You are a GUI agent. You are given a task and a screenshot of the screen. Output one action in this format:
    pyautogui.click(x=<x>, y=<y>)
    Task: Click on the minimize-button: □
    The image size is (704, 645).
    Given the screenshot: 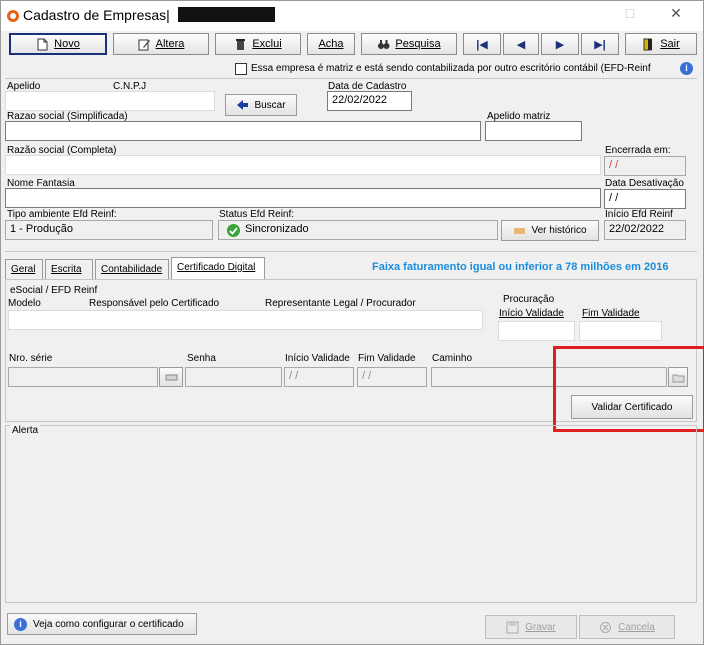 What is the action you would take?
    pyautogui.click(x=630, y=13)
    